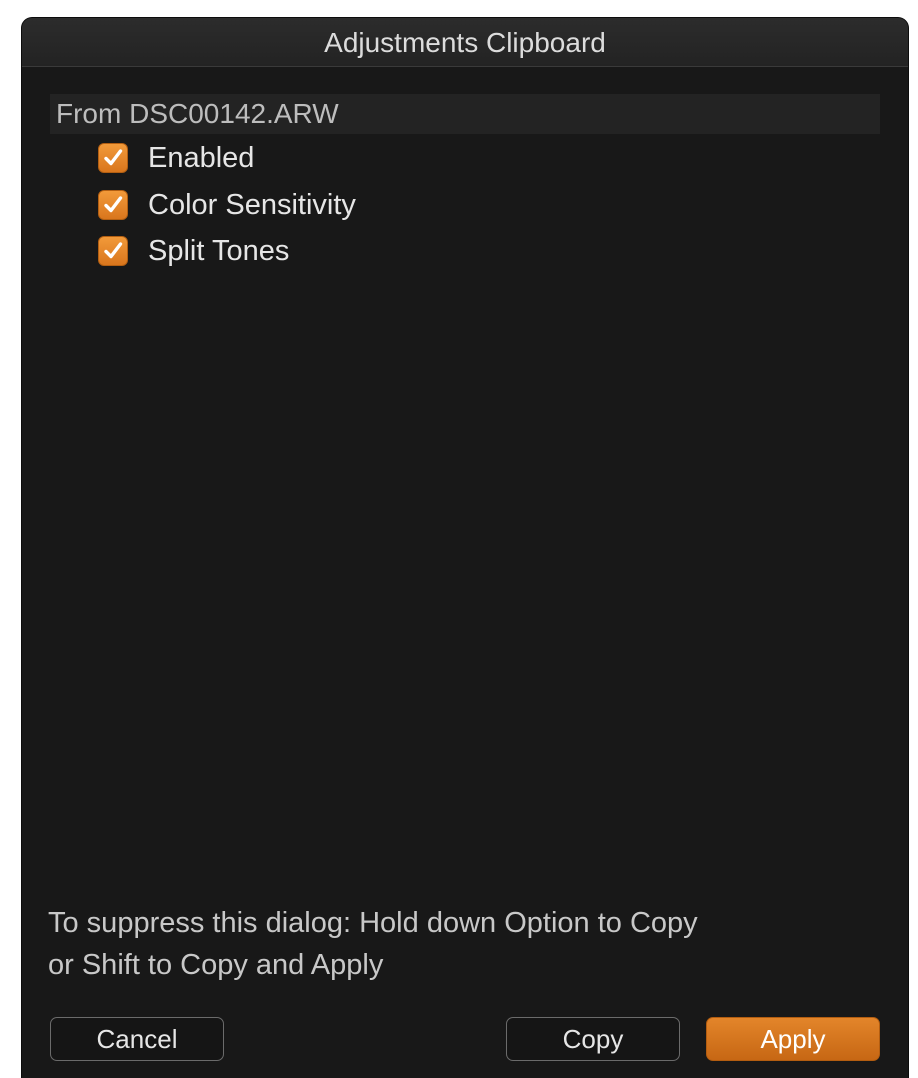 Image resolution: width=918 pixels, height=1078 pixels. I want to click on split-tones-checkbox, so click(113, 251).